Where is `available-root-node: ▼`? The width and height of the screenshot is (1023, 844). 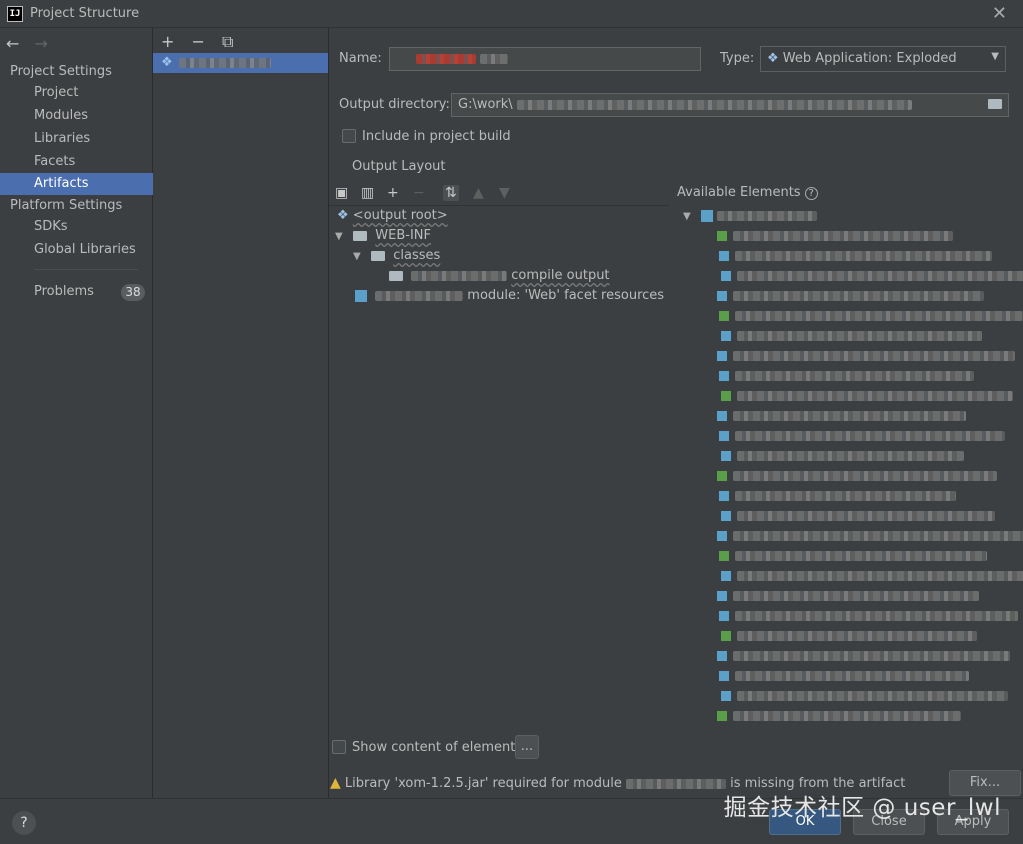 available-root-node: ▼ is located at coordinates (750, 216).